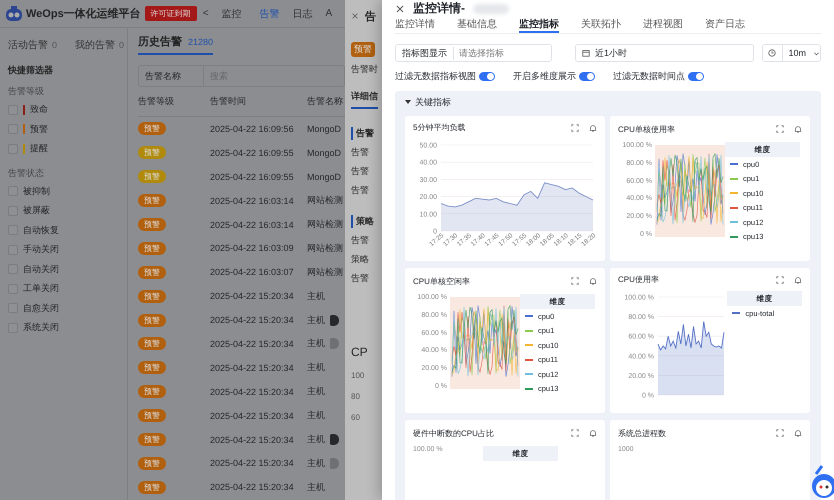  I want to click on option-label: 自动关闭, so click(41, 269).